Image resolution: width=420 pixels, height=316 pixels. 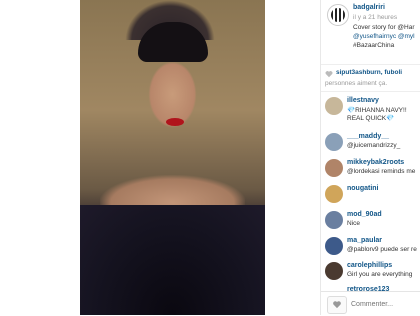 I want to click on comment-footer, so click(x=370, y=303).